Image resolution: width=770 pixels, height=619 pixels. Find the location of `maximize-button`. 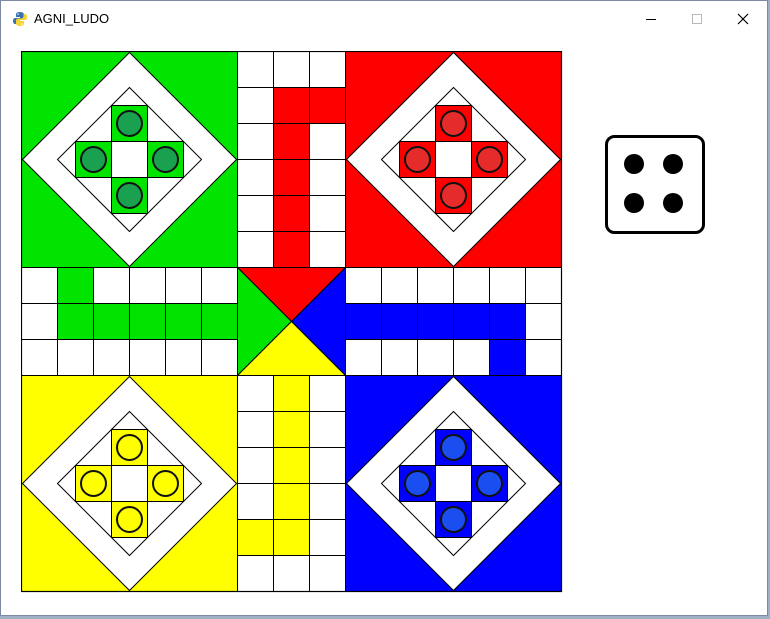

maximize-button is located at coordinates (697, 19).